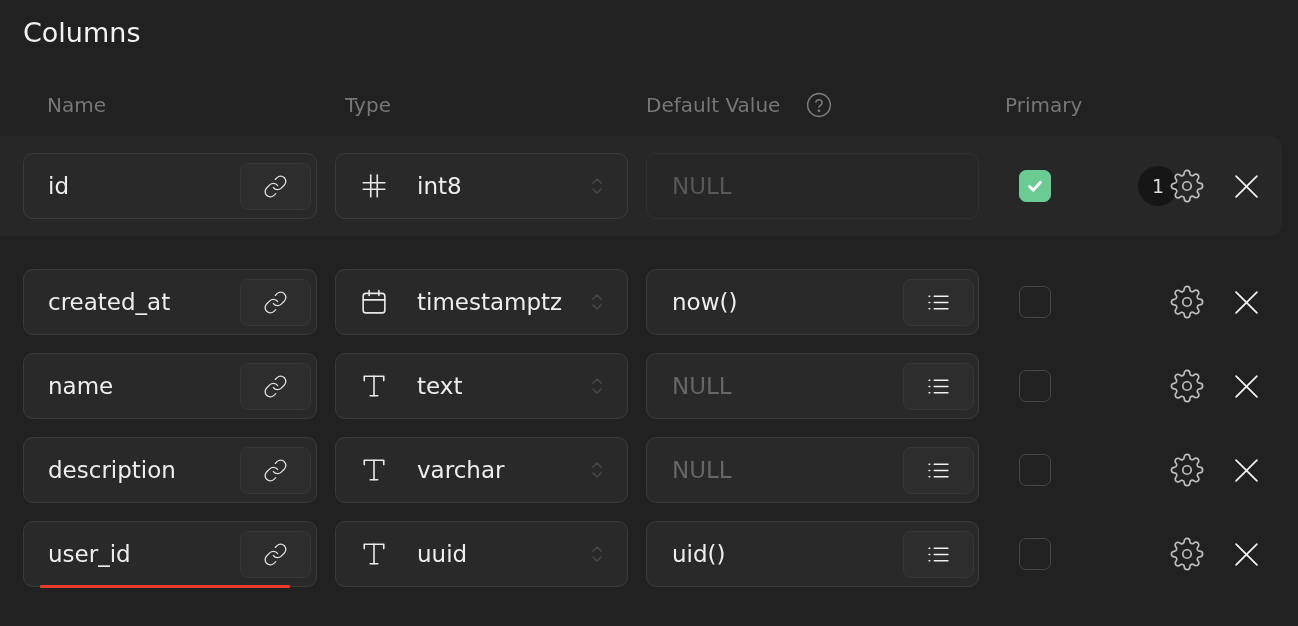 Image resolution: width=1298 pixels, height=626 pixels. Describe the element at coordinates (374, 302) in the screenshot. I see `calendar-icon` at that location.